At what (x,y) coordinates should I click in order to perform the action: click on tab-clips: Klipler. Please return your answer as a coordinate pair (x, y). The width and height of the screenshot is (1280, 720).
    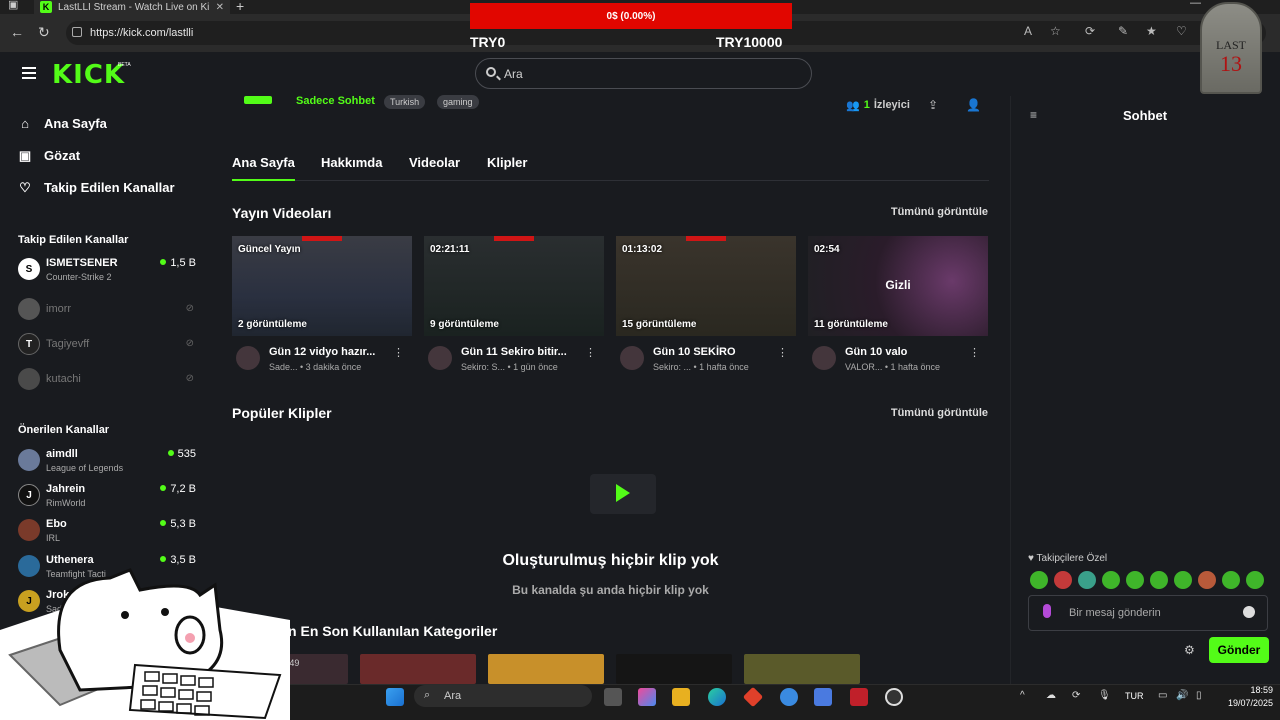
    Looking at the image, I should click on (507, 162).